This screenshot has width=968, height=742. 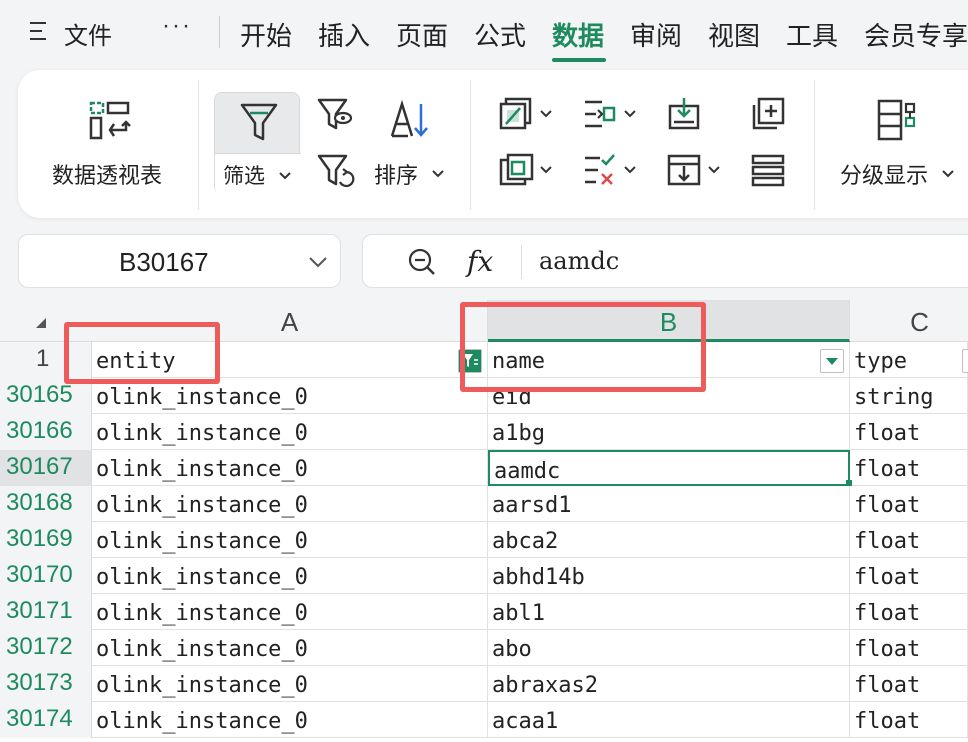 I want to click on name-box: B30167, so click(x=179, y=261).